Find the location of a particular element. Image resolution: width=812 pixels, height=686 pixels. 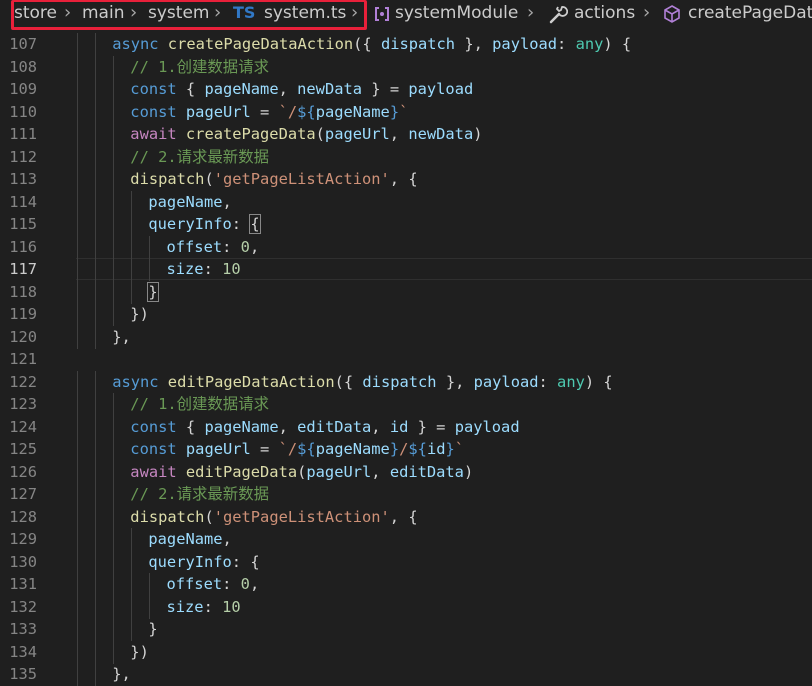

code-text: const pageUrl = `/${pageName}/${id}` is located at coordinates (297, 449).